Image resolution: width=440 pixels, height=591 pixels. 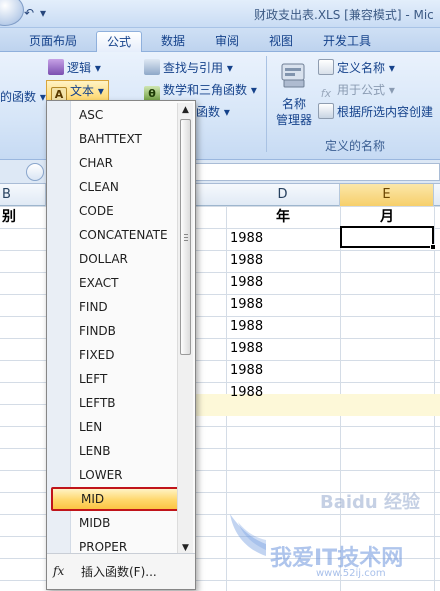 I want to click on lookup-label: 查找与引用, so click(x=193, y=68).